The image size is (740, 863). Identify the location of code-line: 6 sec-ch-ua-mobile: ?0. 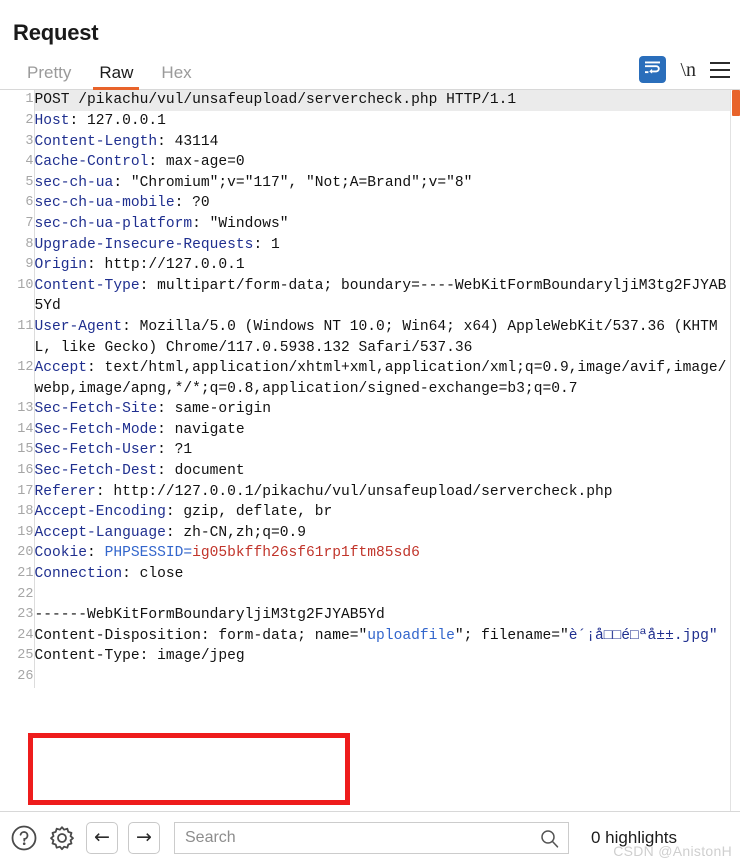
(365, 203).